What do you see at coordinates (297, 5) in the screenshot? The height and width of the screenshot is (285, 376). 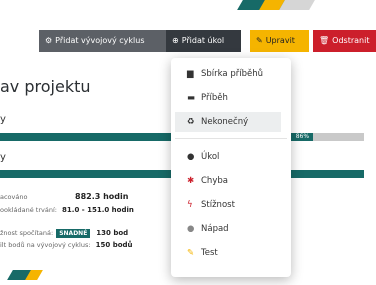 I see `decorative-stripe` at bounding box center [297, 5].